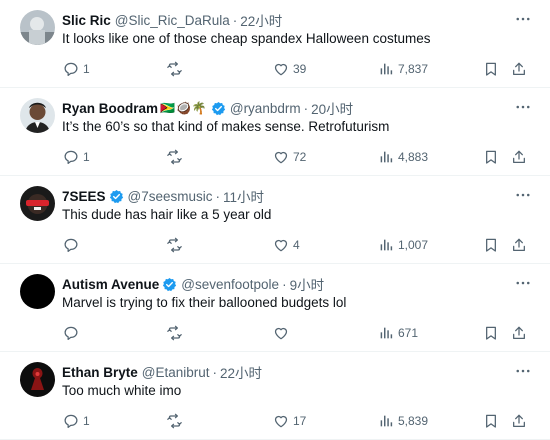 This screenshot has height=440, width=550. I want to click on tweet-header: Ryan Boodram 🇬🇾🥥🌴 @ryanbdrm · 20小时, so click(286, 108).